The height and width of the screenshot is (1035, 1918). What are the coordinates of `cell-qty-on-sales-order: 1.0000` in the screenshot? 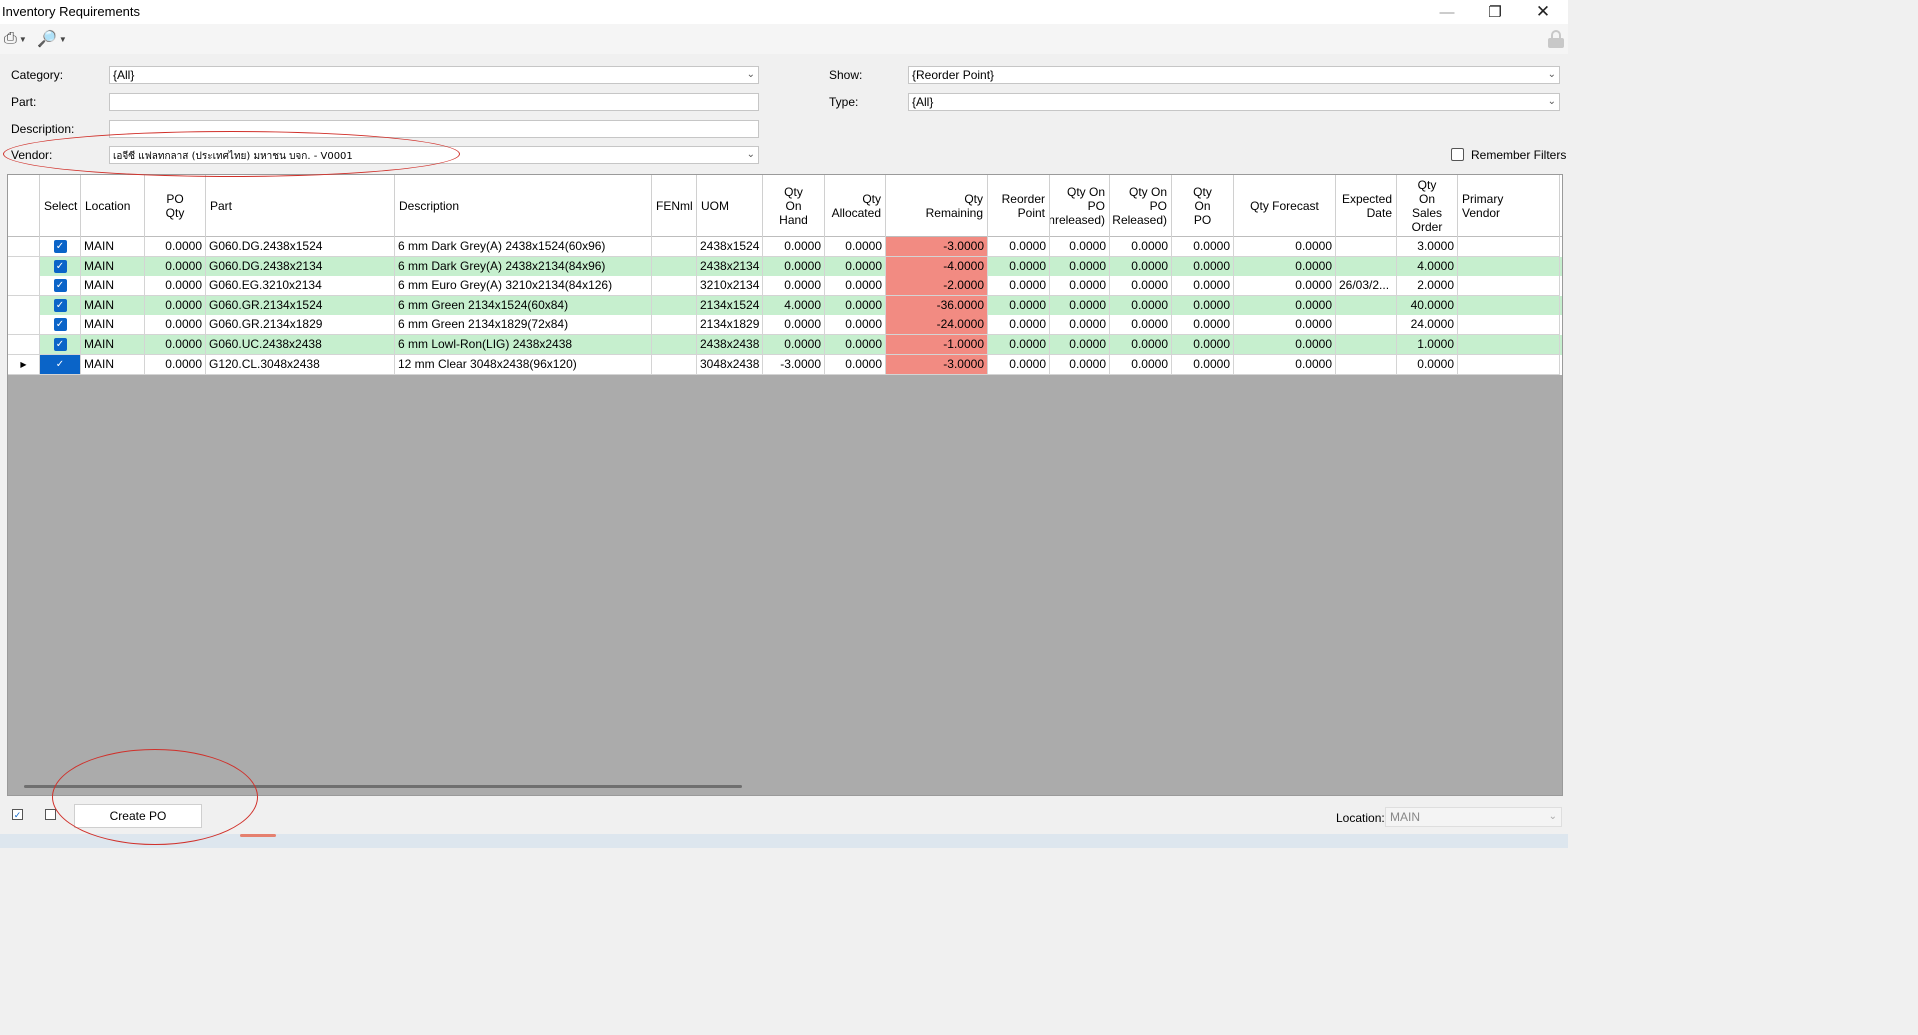 It's located at (1427, 345).